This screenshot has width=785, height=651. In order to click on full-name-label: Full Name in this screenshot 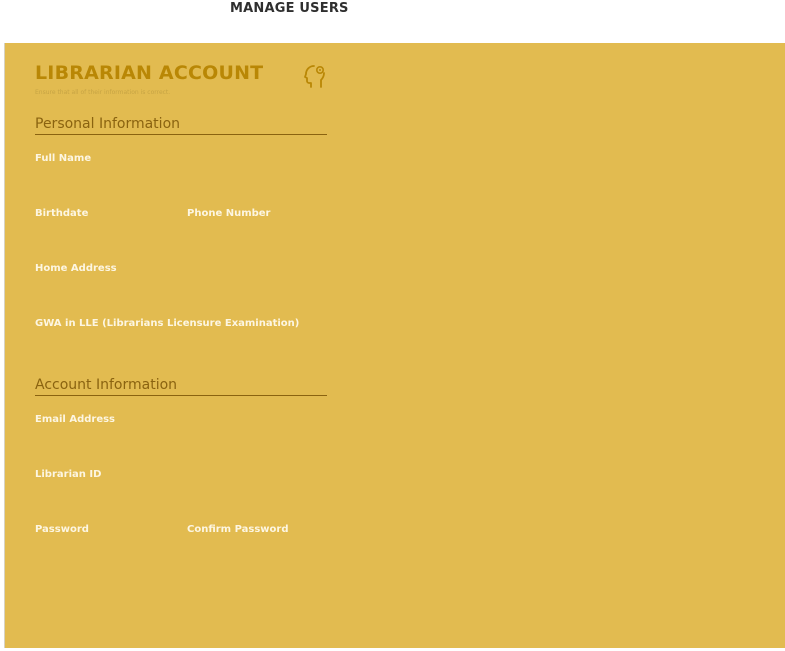, I will do `click(63, 158)`.